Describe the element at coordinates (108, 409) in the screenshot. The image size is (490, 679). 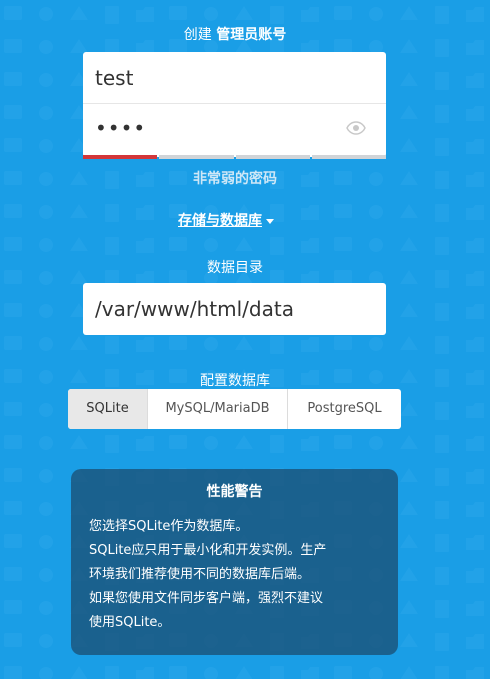
I see `db-option-sqlite: SQLite` at that location.